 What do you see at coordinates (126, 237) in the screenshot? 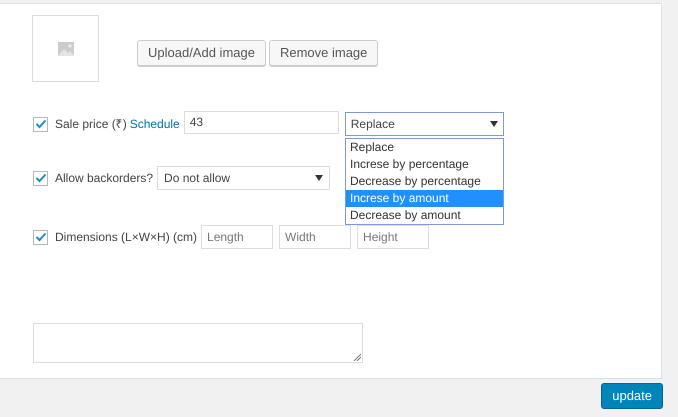
I see `field-label: Dimensions (L×W×H) (cm)` at bounding box center [126, 237].